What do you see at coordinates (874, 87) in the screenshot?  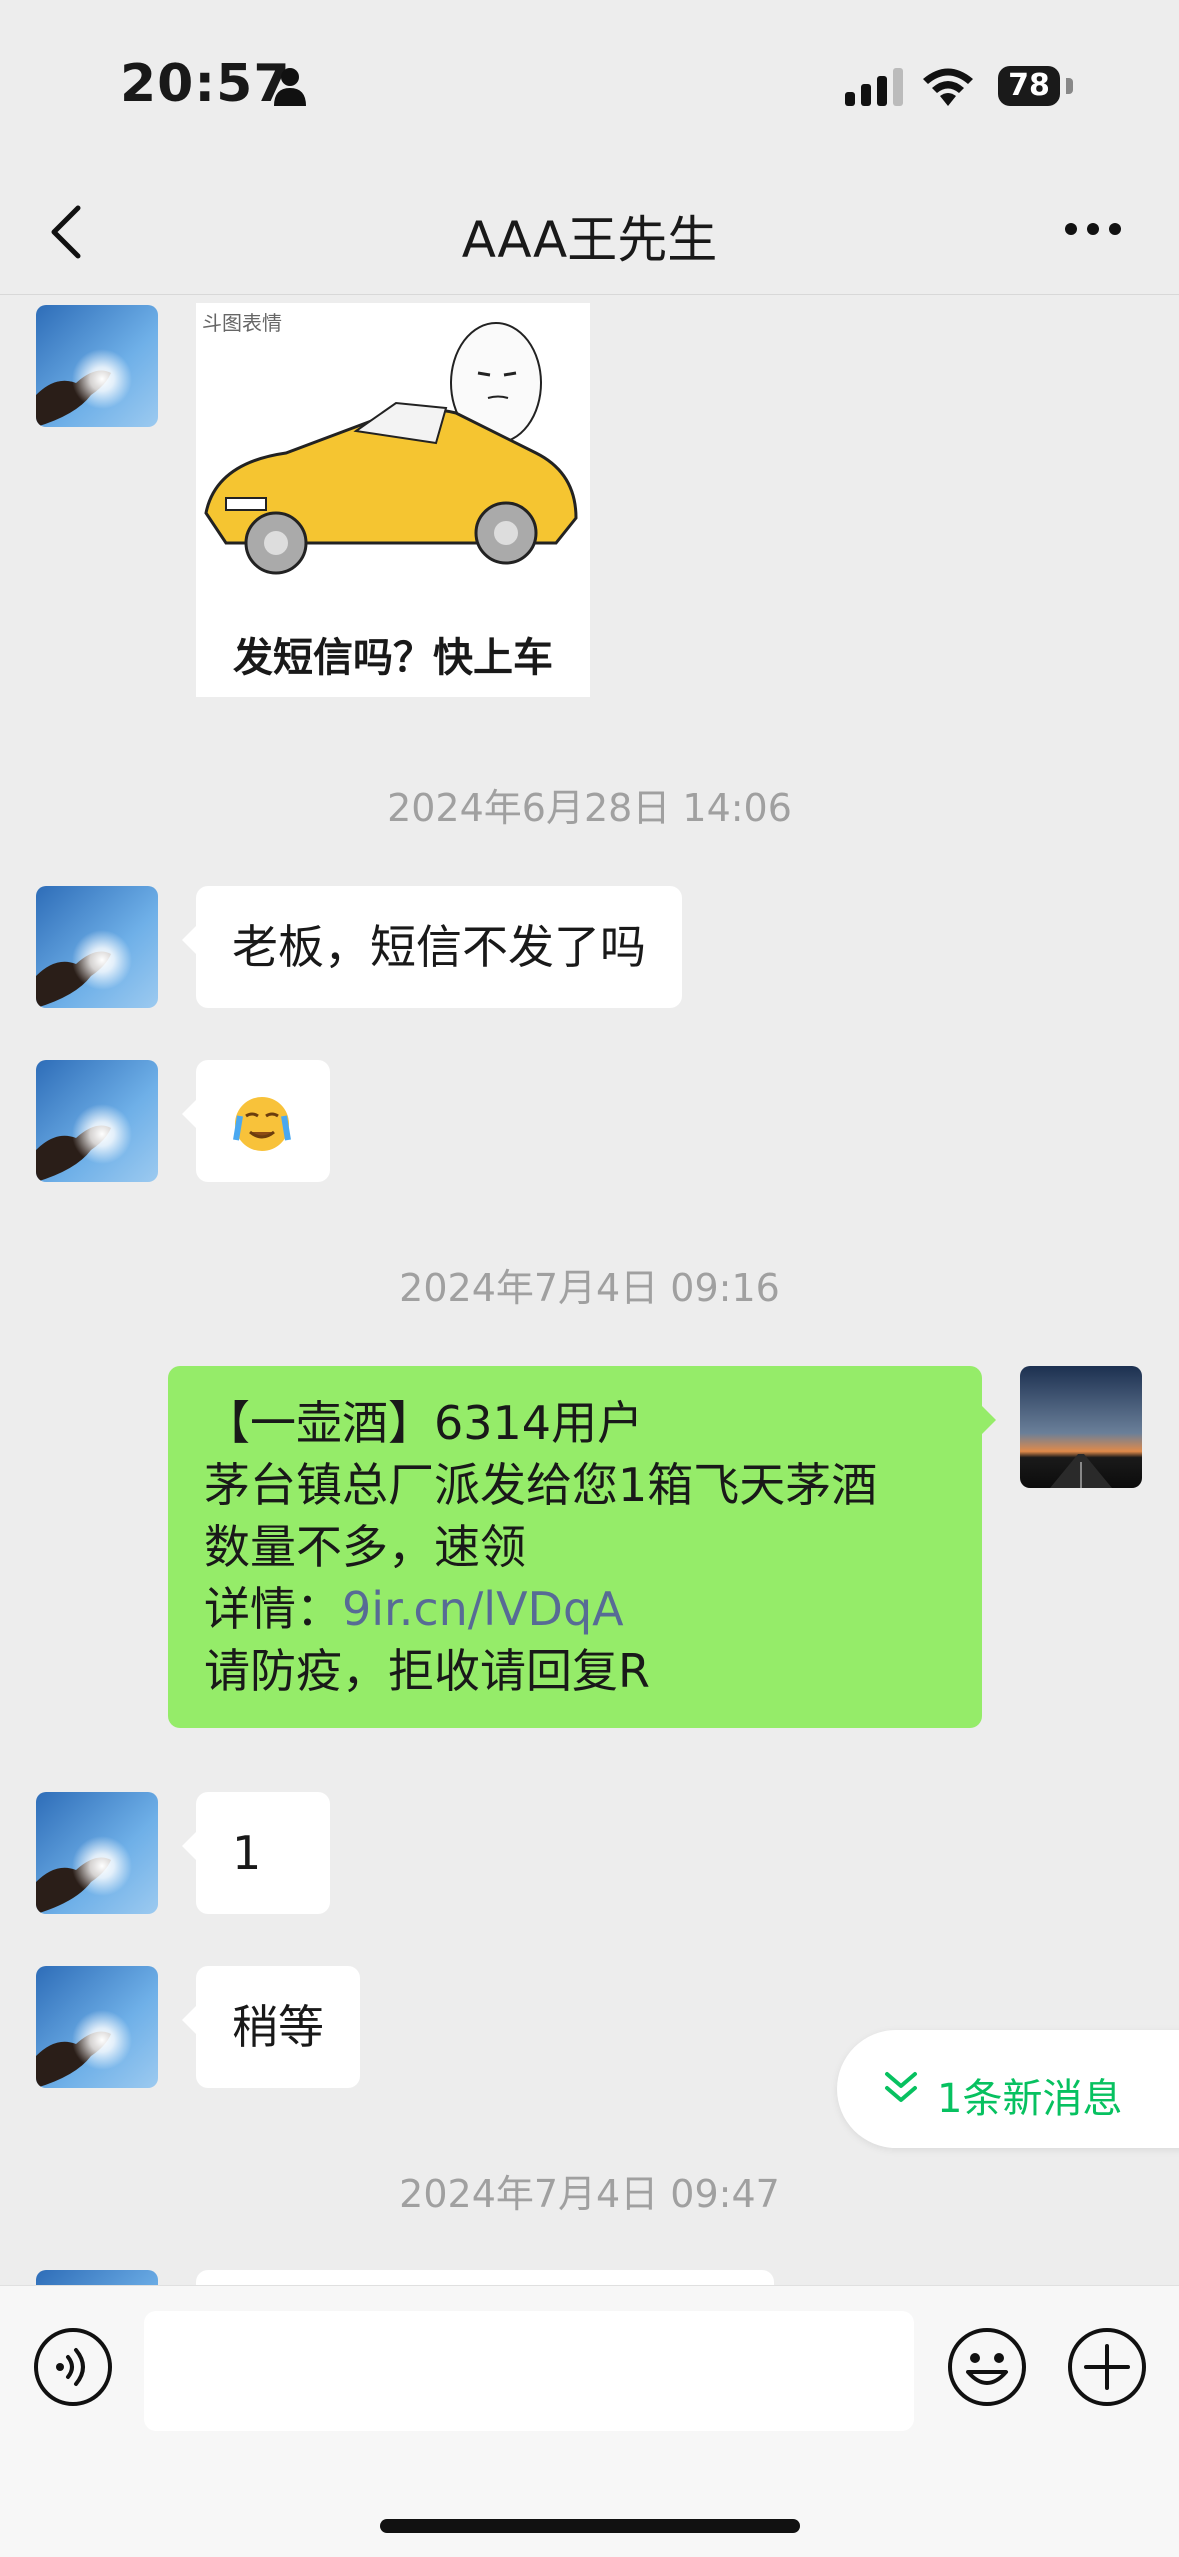 I see `signal-icon` at bounding box center [874, 87].